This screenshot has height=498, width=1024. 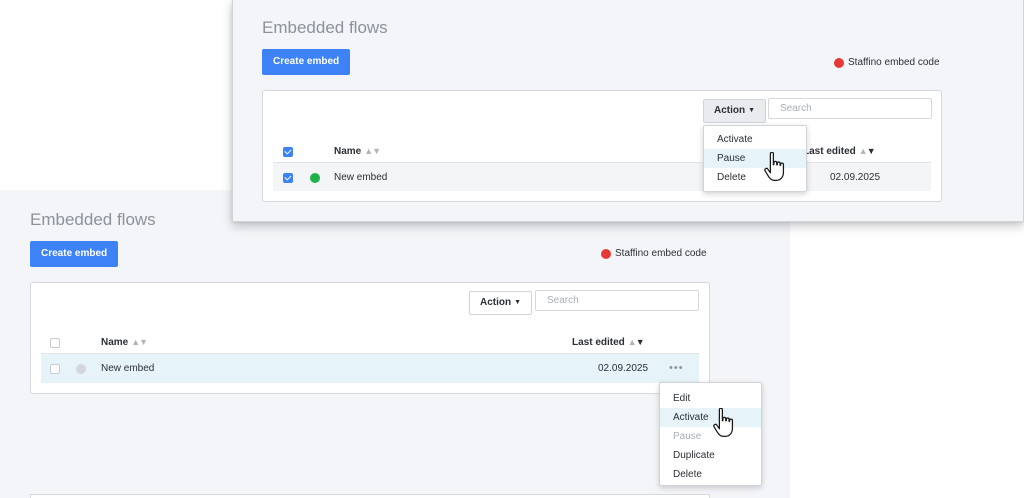 What do you see at coordinates (315, 178) in the screenshot?
I see `status-active-dot` at bounding box center [315, 178].